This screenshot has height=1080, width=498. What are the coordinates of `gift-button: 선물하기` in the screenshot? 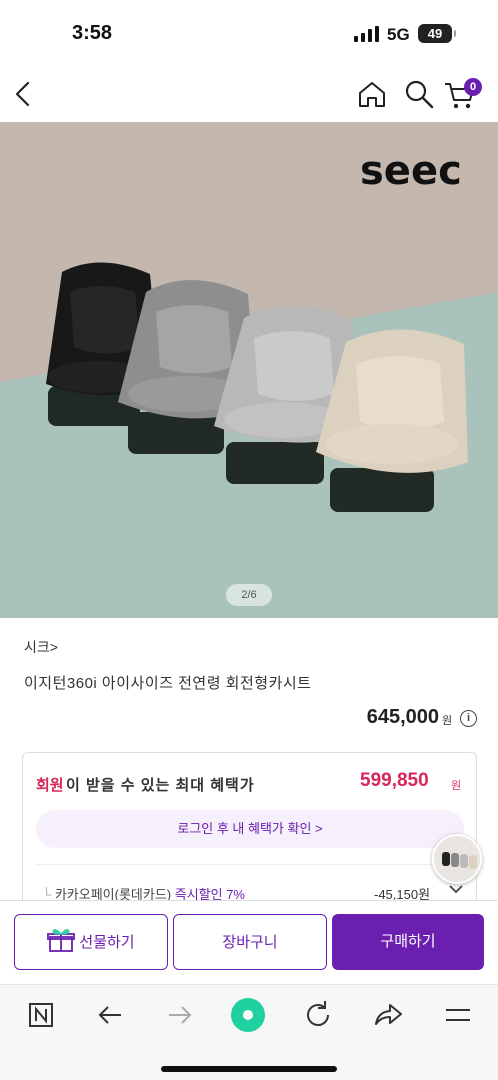 It's located at (91, 942).